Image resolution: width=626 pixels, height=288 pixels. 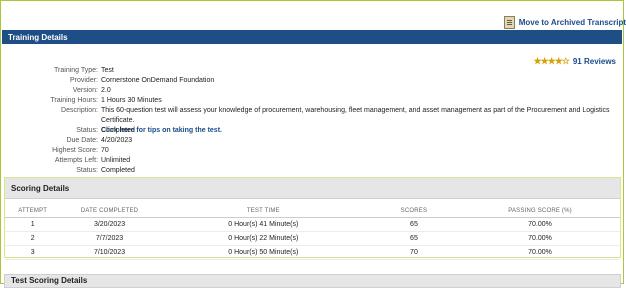 What do you see at coordinates (263, 238) in the screenshot?
I see `cell-time: 0 Hour(s) 22 Minute(s)` at bounding box center [263, 238].